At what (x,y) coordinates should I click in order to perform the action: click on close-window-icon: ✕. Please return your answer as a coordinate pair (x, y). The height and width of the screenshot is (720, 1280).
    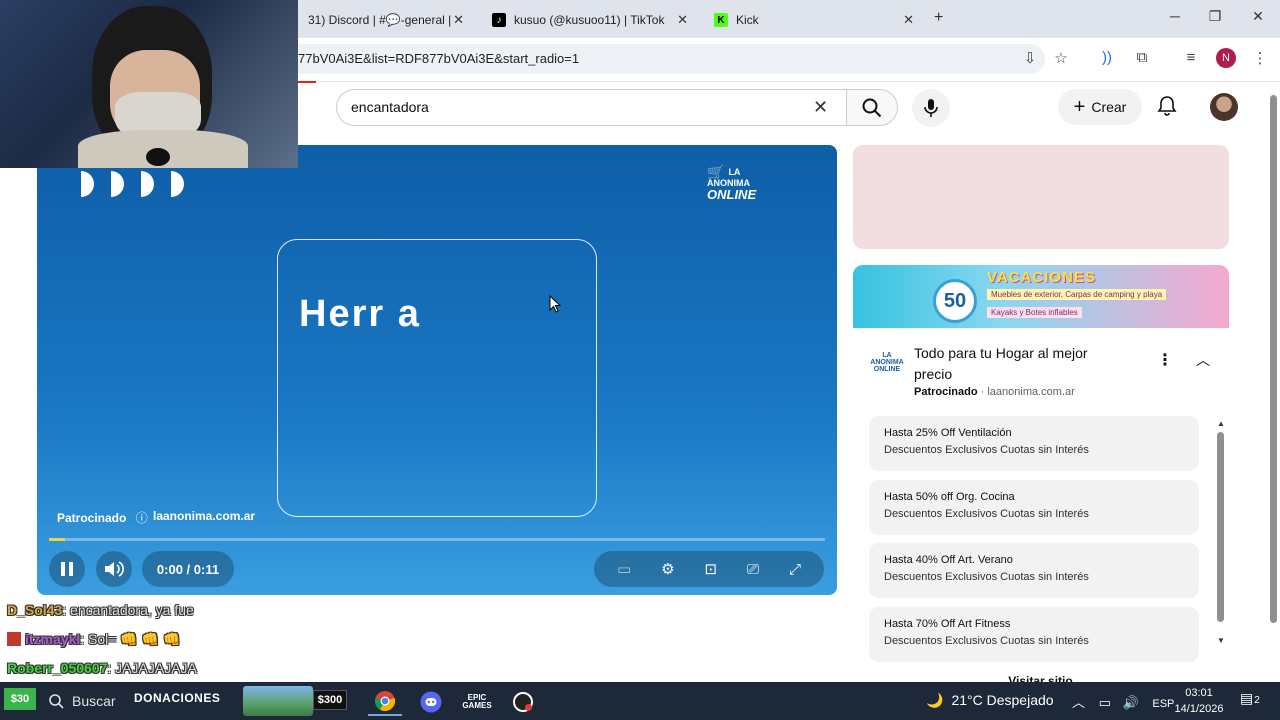
    Looking at the image, I should click on (1258, 16).